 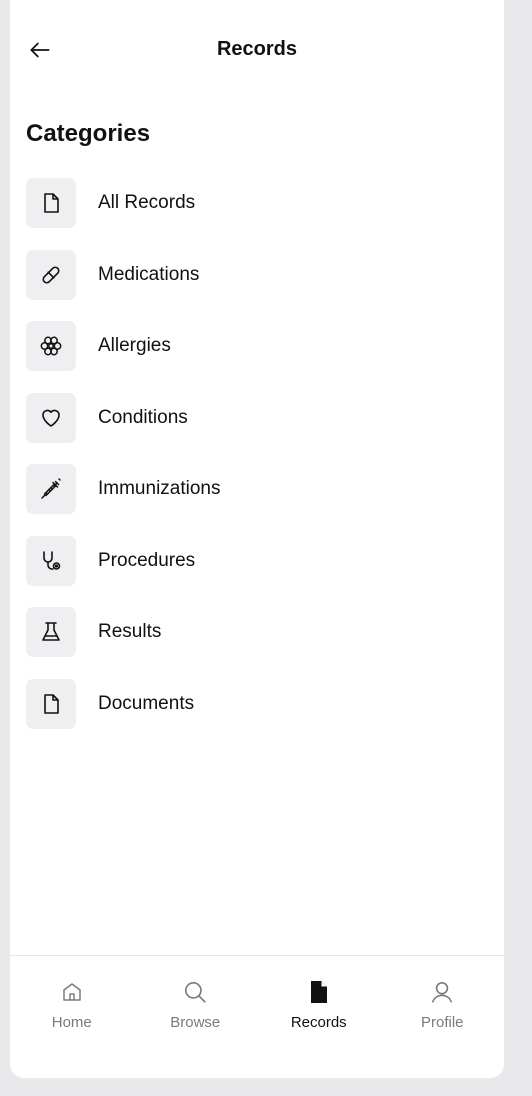 I want to click on section-title: Categories, so click(x=88, y=133).